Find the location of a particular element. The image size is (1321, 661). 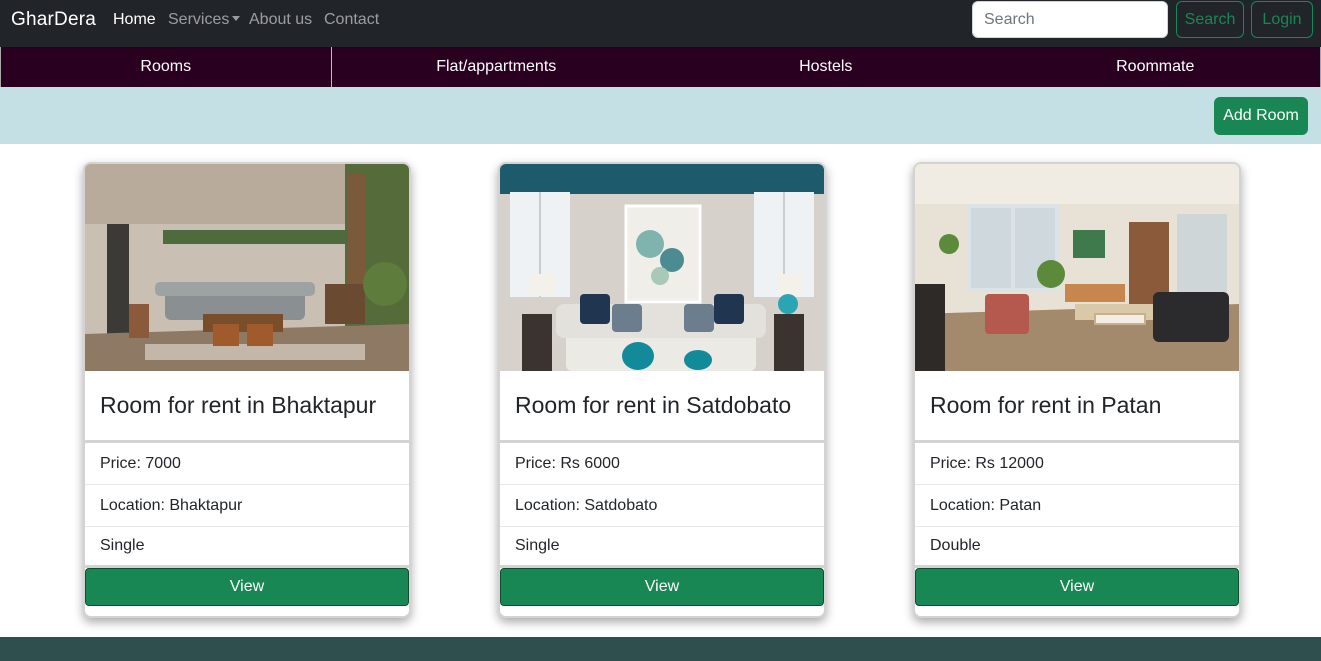

listing-room-type: Double is located at coordinates (1077, 547).